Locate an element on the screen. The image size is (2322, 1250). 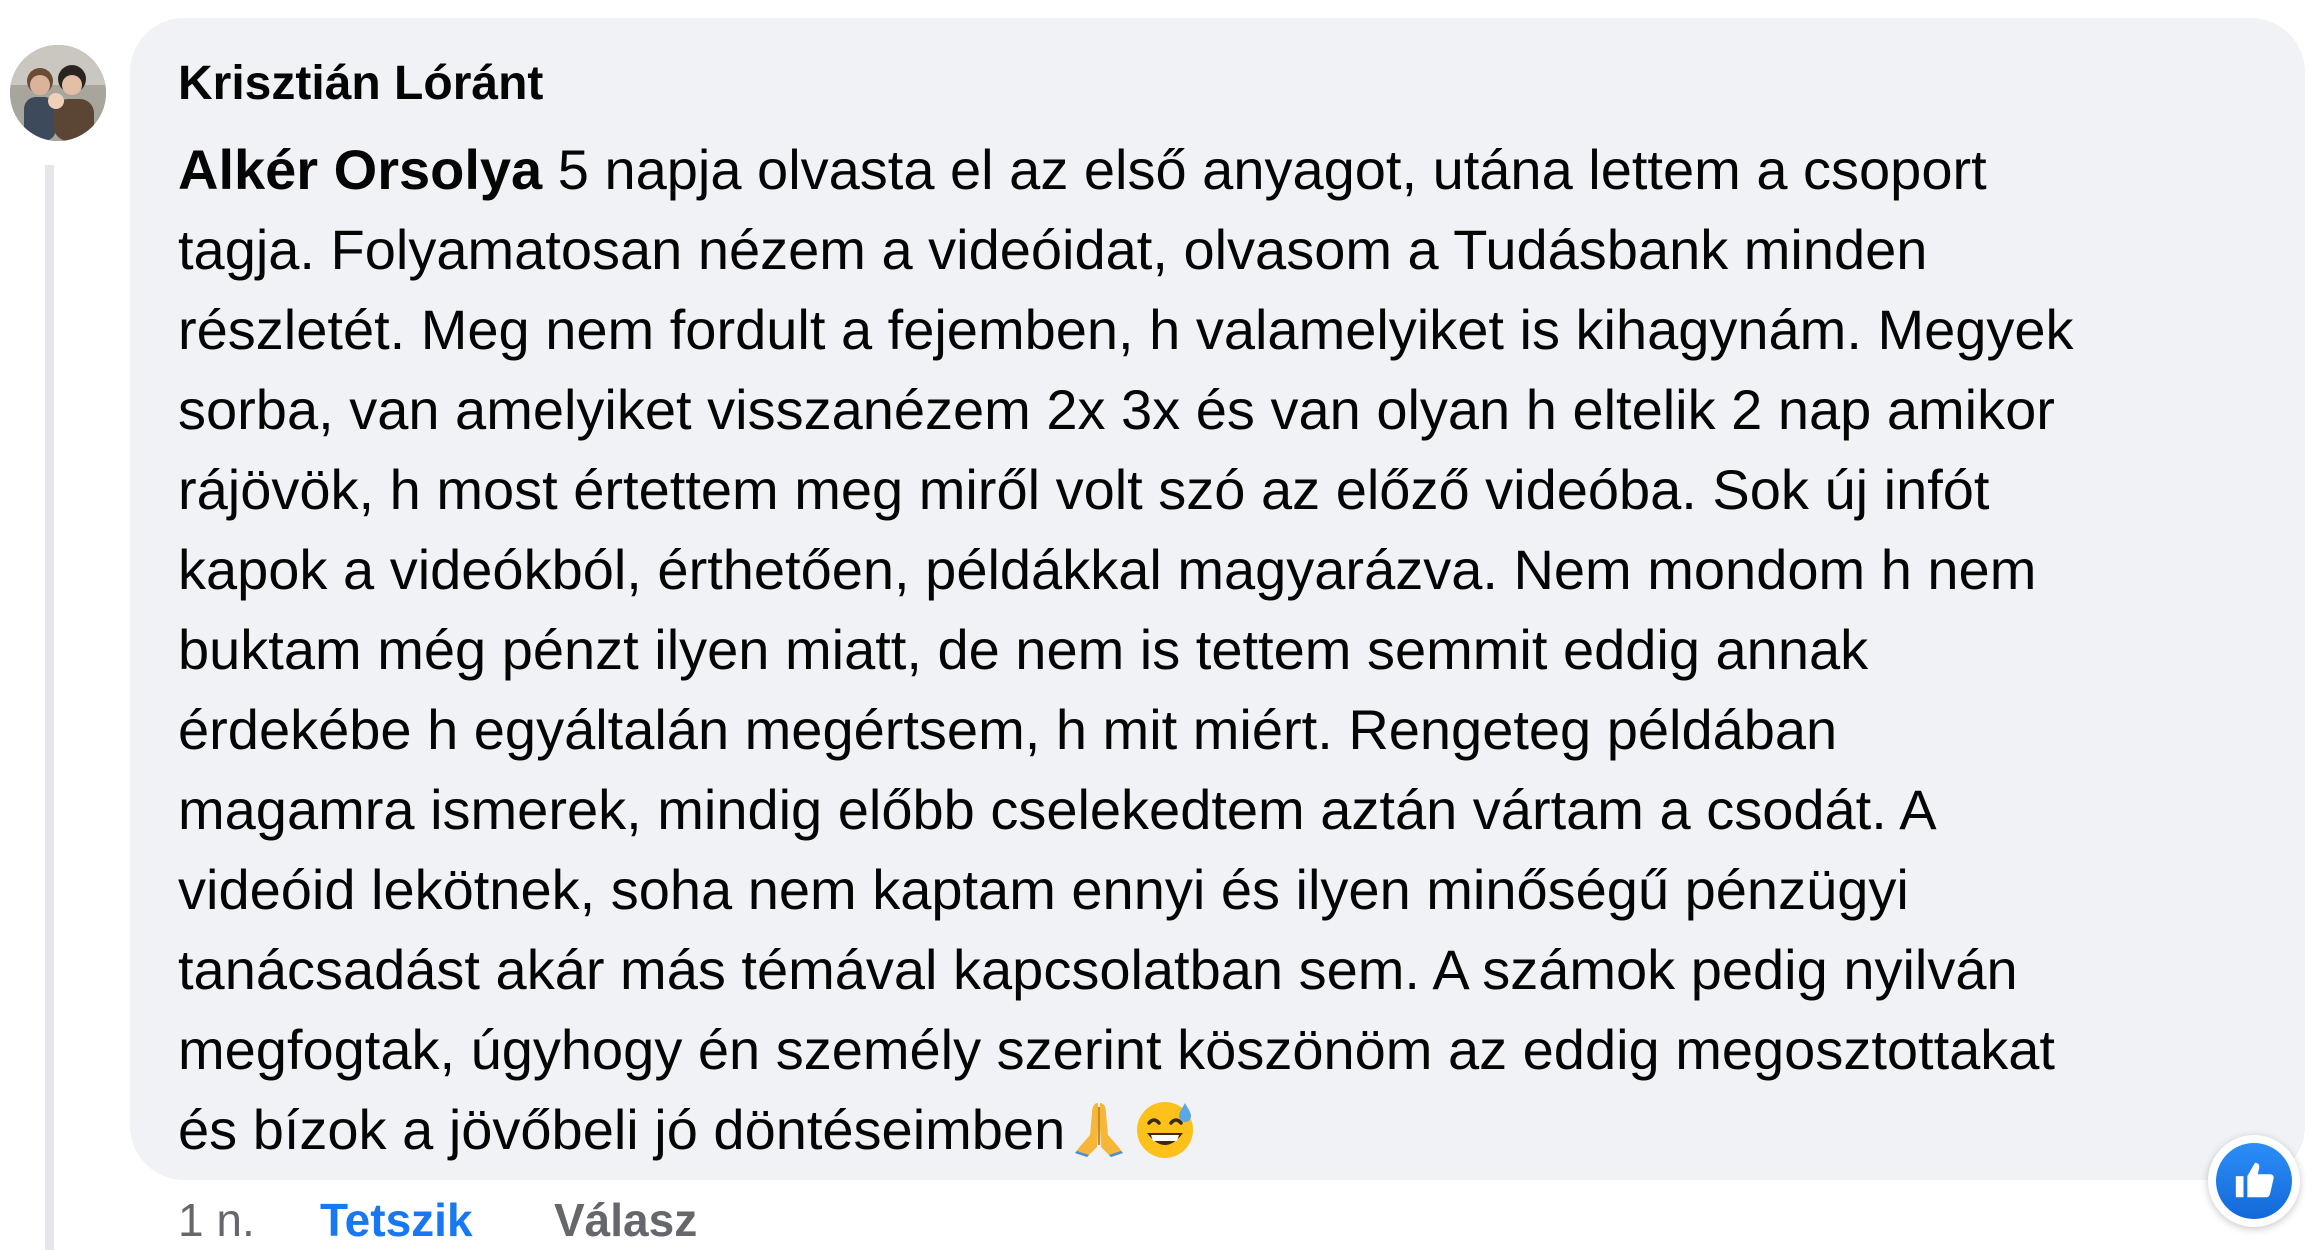
reply-button: Válasz is located at coordinates (625, 1220).